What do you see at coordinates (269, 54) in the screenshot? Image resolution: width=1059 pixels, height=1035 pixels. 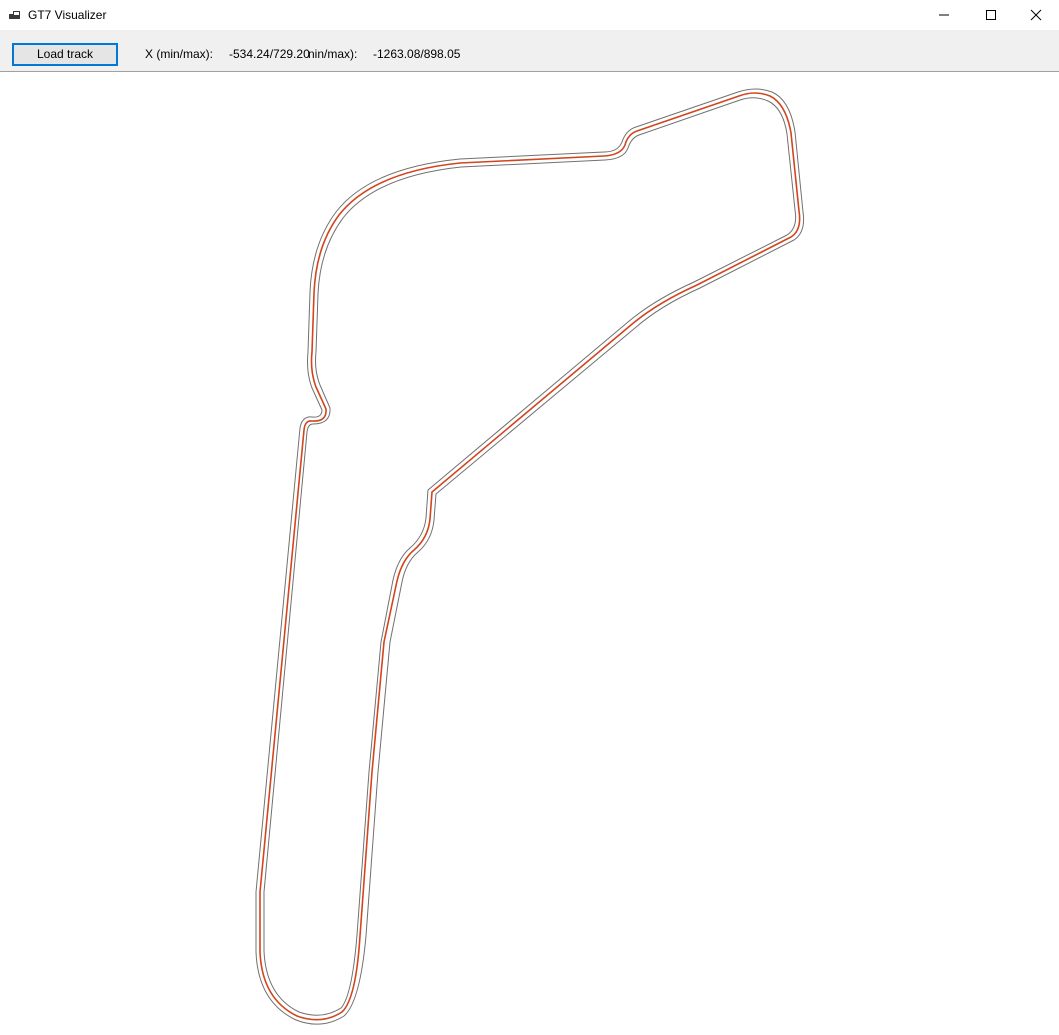 I see `x-range-value: -534.24/729.20` at bounding box center [269, 54].